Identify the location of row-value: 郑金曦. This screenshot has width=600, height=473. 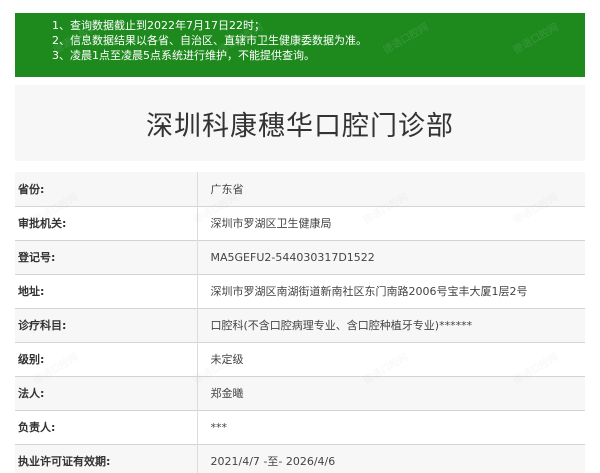
(227, 393).